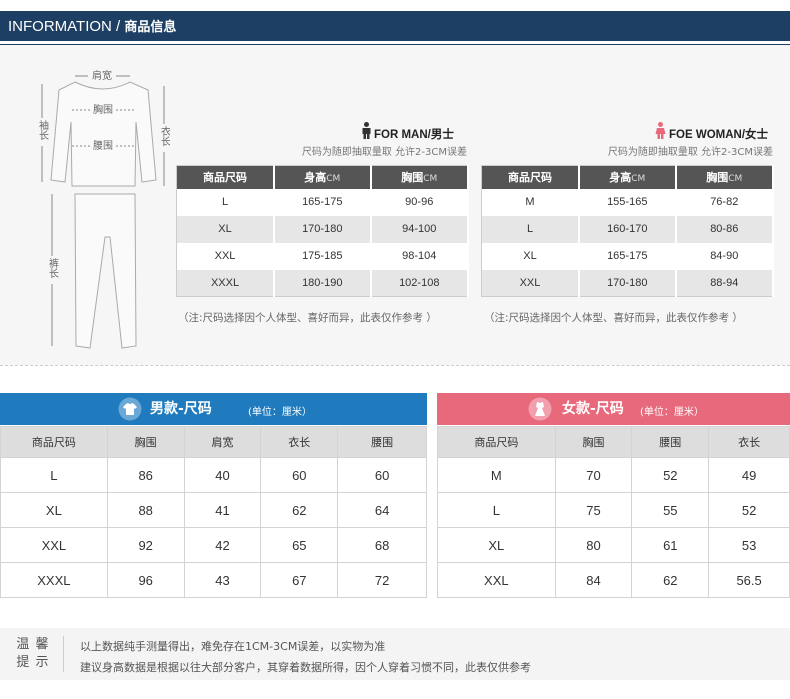 The width and height of the screenshot is (790, 699). Describe the element at coordinates (103, 209) in the screenshot. I see `garment-diagram: 肩宽 胸围 腰围 袖长 衣长 裤长` at that location.